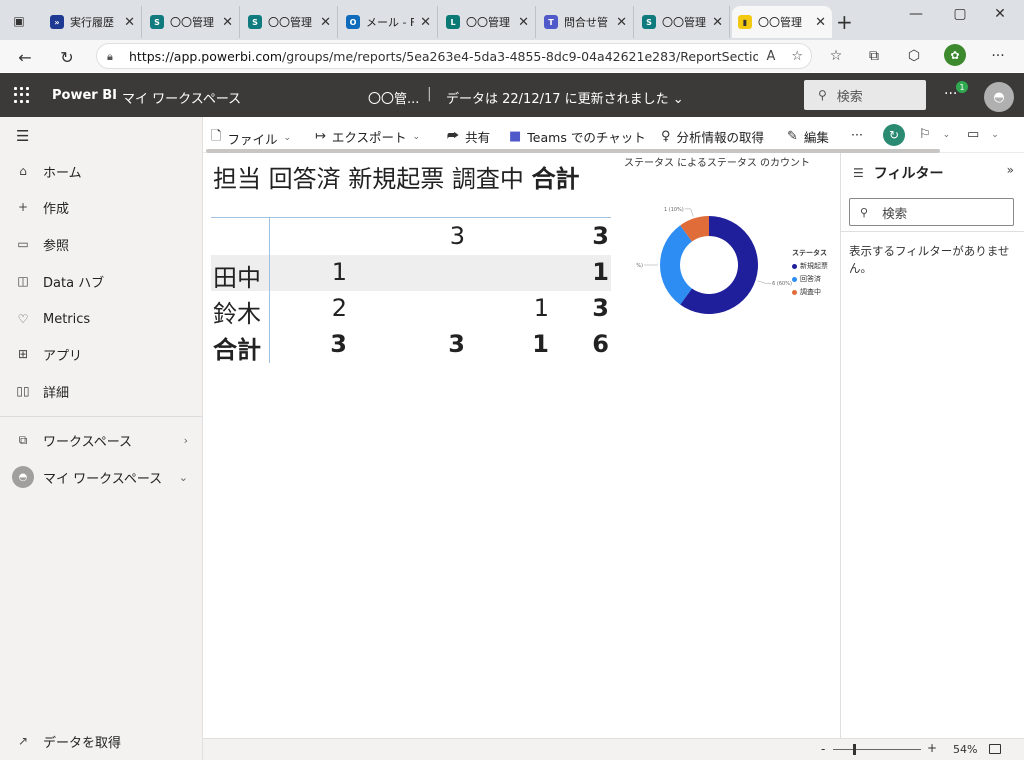 The width and height of the screenshot is (1024, 760). I want to click on tab-favicon-icon: L, so click(453, 22).